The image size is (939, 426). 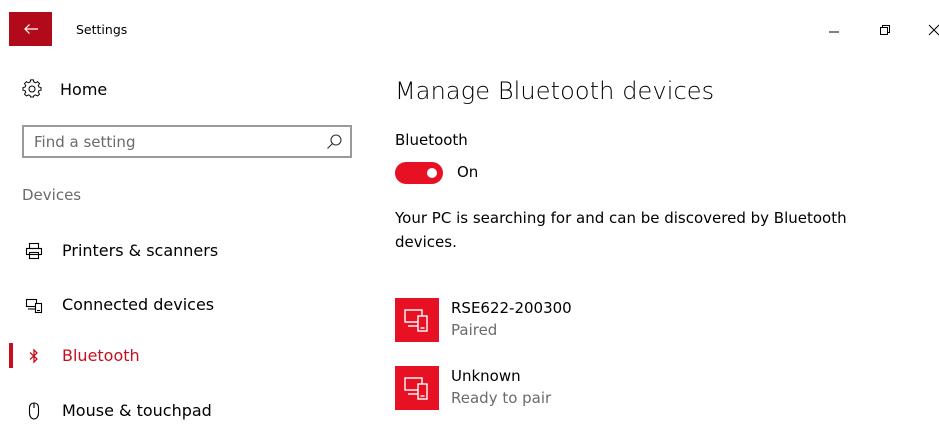 I want to click on bluetooth-label: Bluetooth, so click(x=431, y=140).